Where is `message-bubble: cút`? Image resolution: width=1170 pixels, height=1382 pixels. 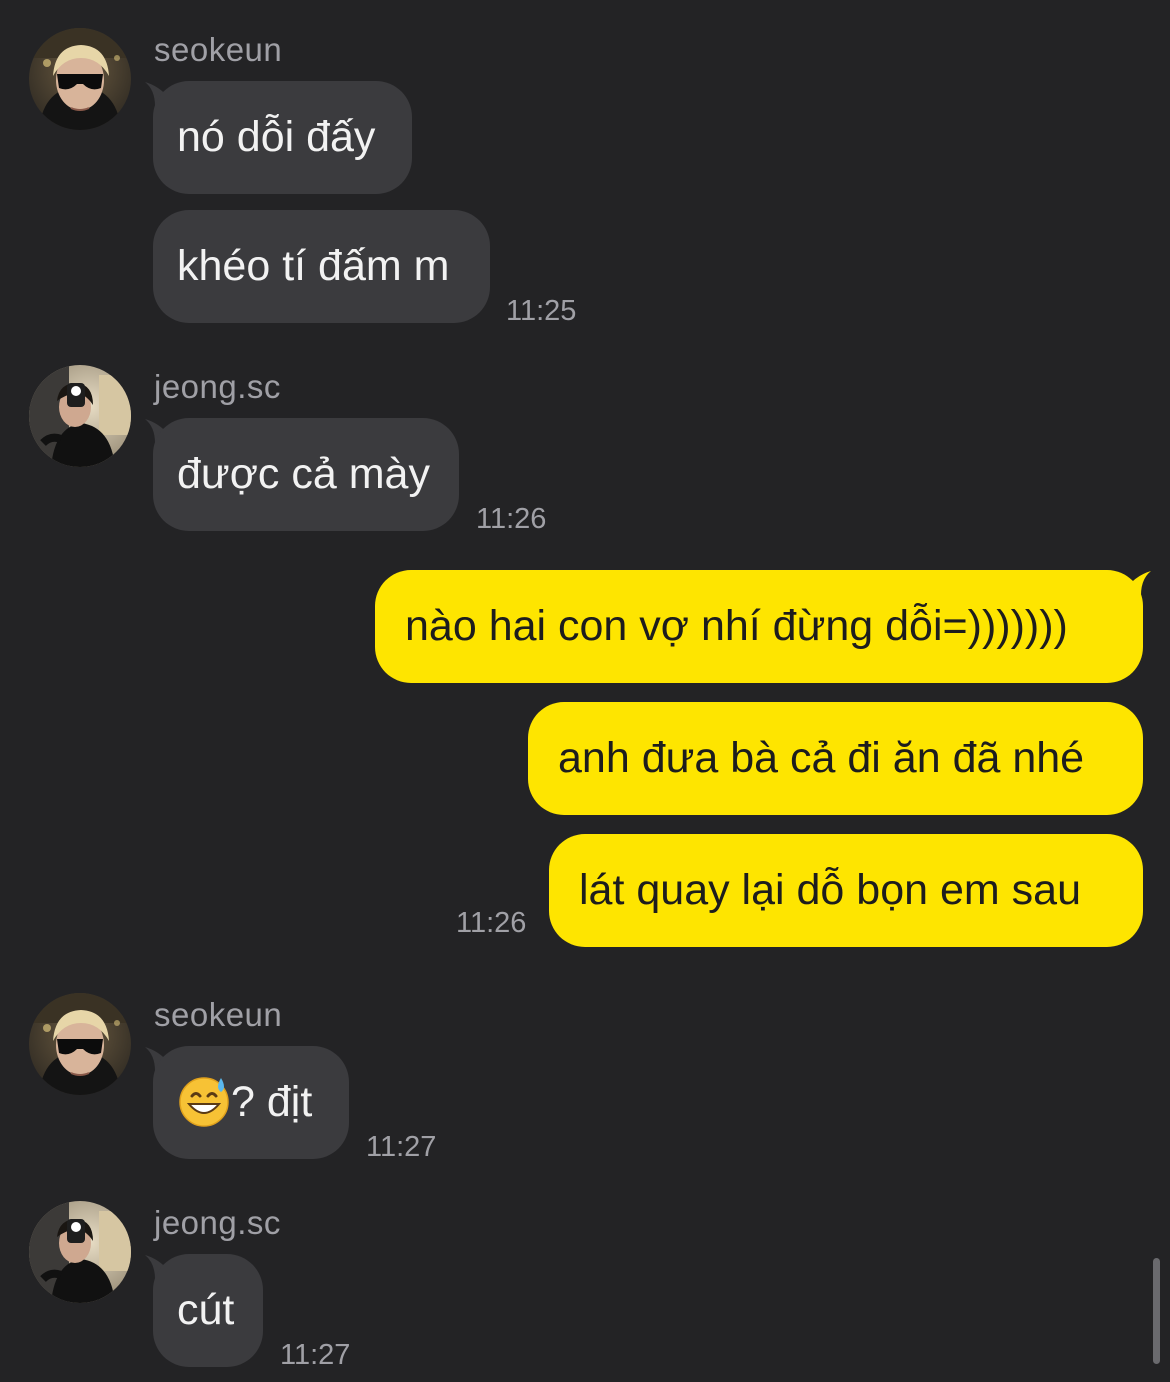
message-bubble: cút is located at coordinates (208, 1310).